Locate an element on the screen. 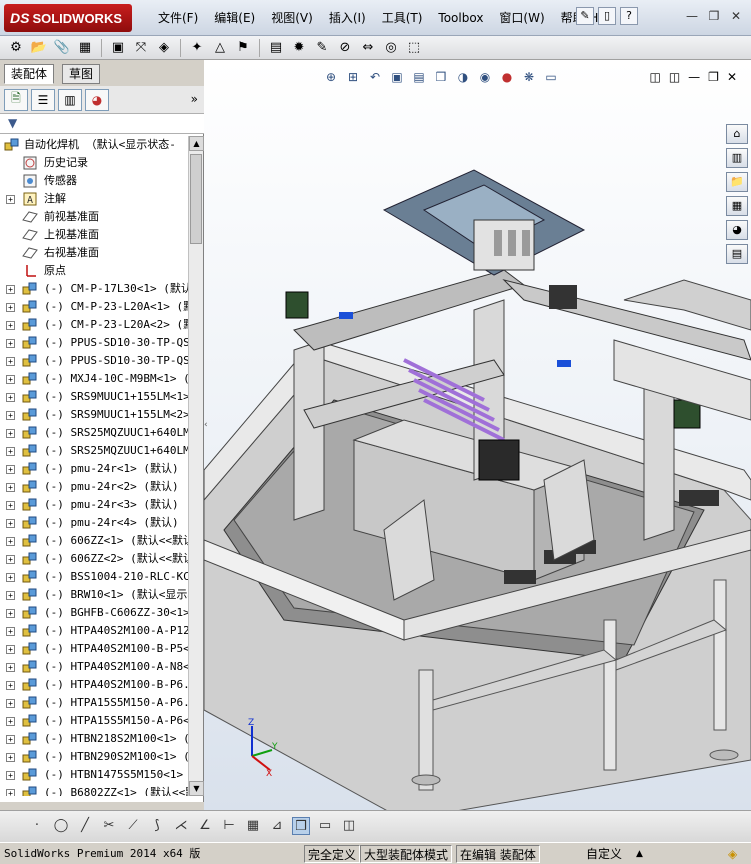 This screenshot has width=751, height=864. tree-component-item: + (-) SRS9MUUC1+155LM<1> ( is located at coordinates (94, 397).